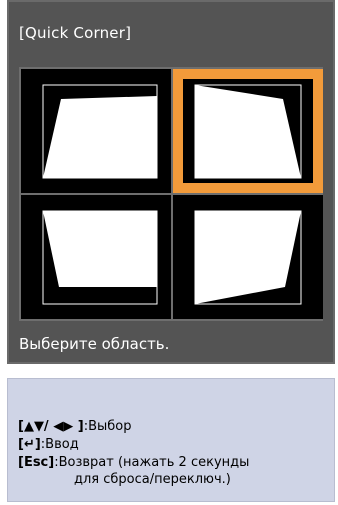 The image size is (338, 505). What do you see at coordinates (94, 344) in the screenshot?
I see `status-message: Выберите область.` at bounding box center [94, 344].